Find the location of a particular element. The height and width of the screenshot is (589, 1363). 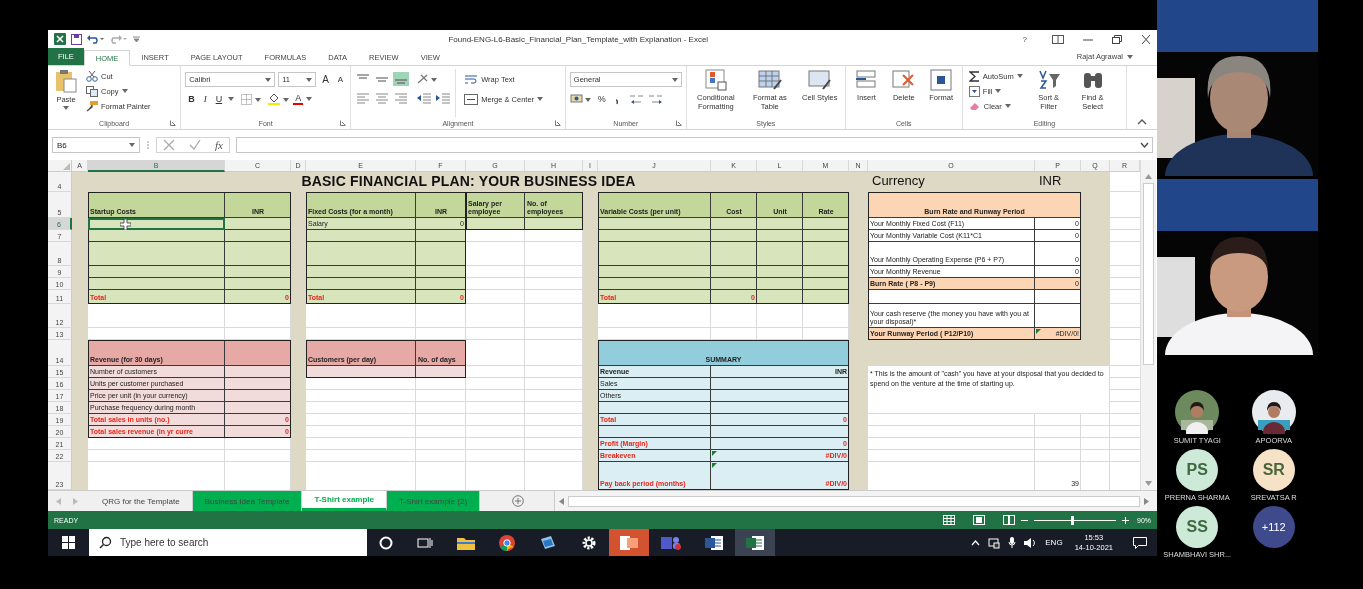

presentation-app-icon is located at coordinates (629, 542).